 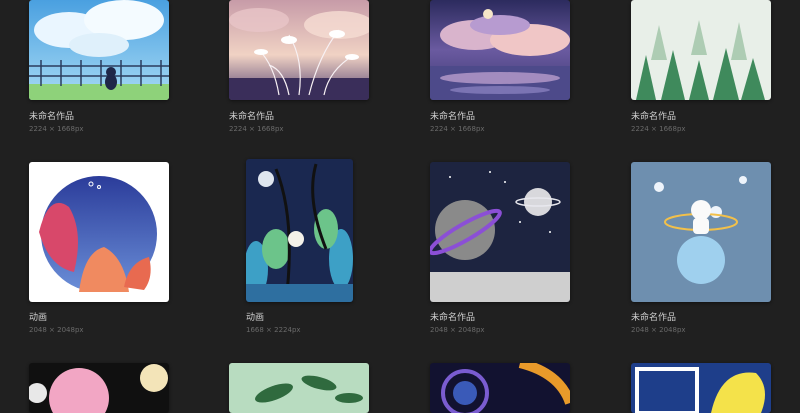 I want to click on planets-space-thumbnail, so click(x=500, y=232).